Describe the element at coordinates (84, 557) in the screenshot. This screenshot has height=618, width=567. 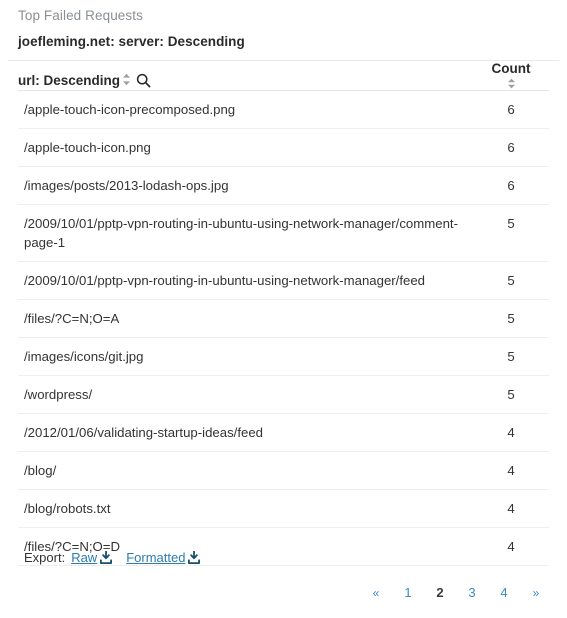
I see `export-raw-link: Raw` at that location.